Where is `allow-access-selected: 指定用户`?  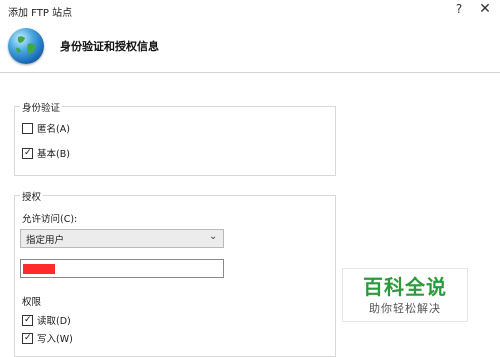 allow-access-selected: 指定用户 is located at coordinates (45, 240).